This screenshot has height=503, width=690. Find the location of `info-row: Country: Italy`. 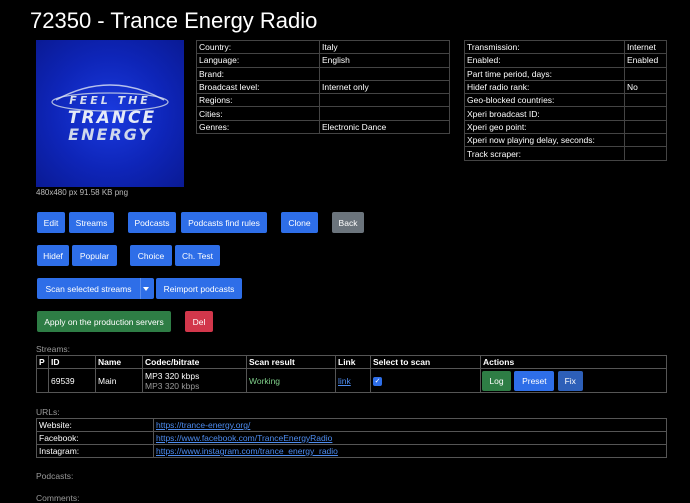

info-row: Country: Italy is located at coordinates (323, 47).